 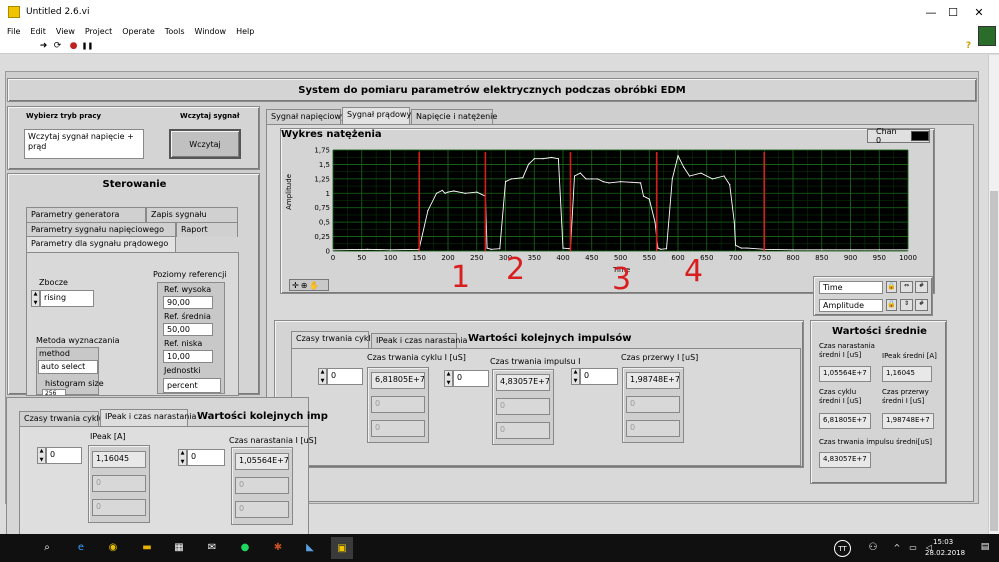 What do you see at coordinates (591, 258) in the screenshot?
I see `x-tick-label: 450` at bounding box center [591, 258].